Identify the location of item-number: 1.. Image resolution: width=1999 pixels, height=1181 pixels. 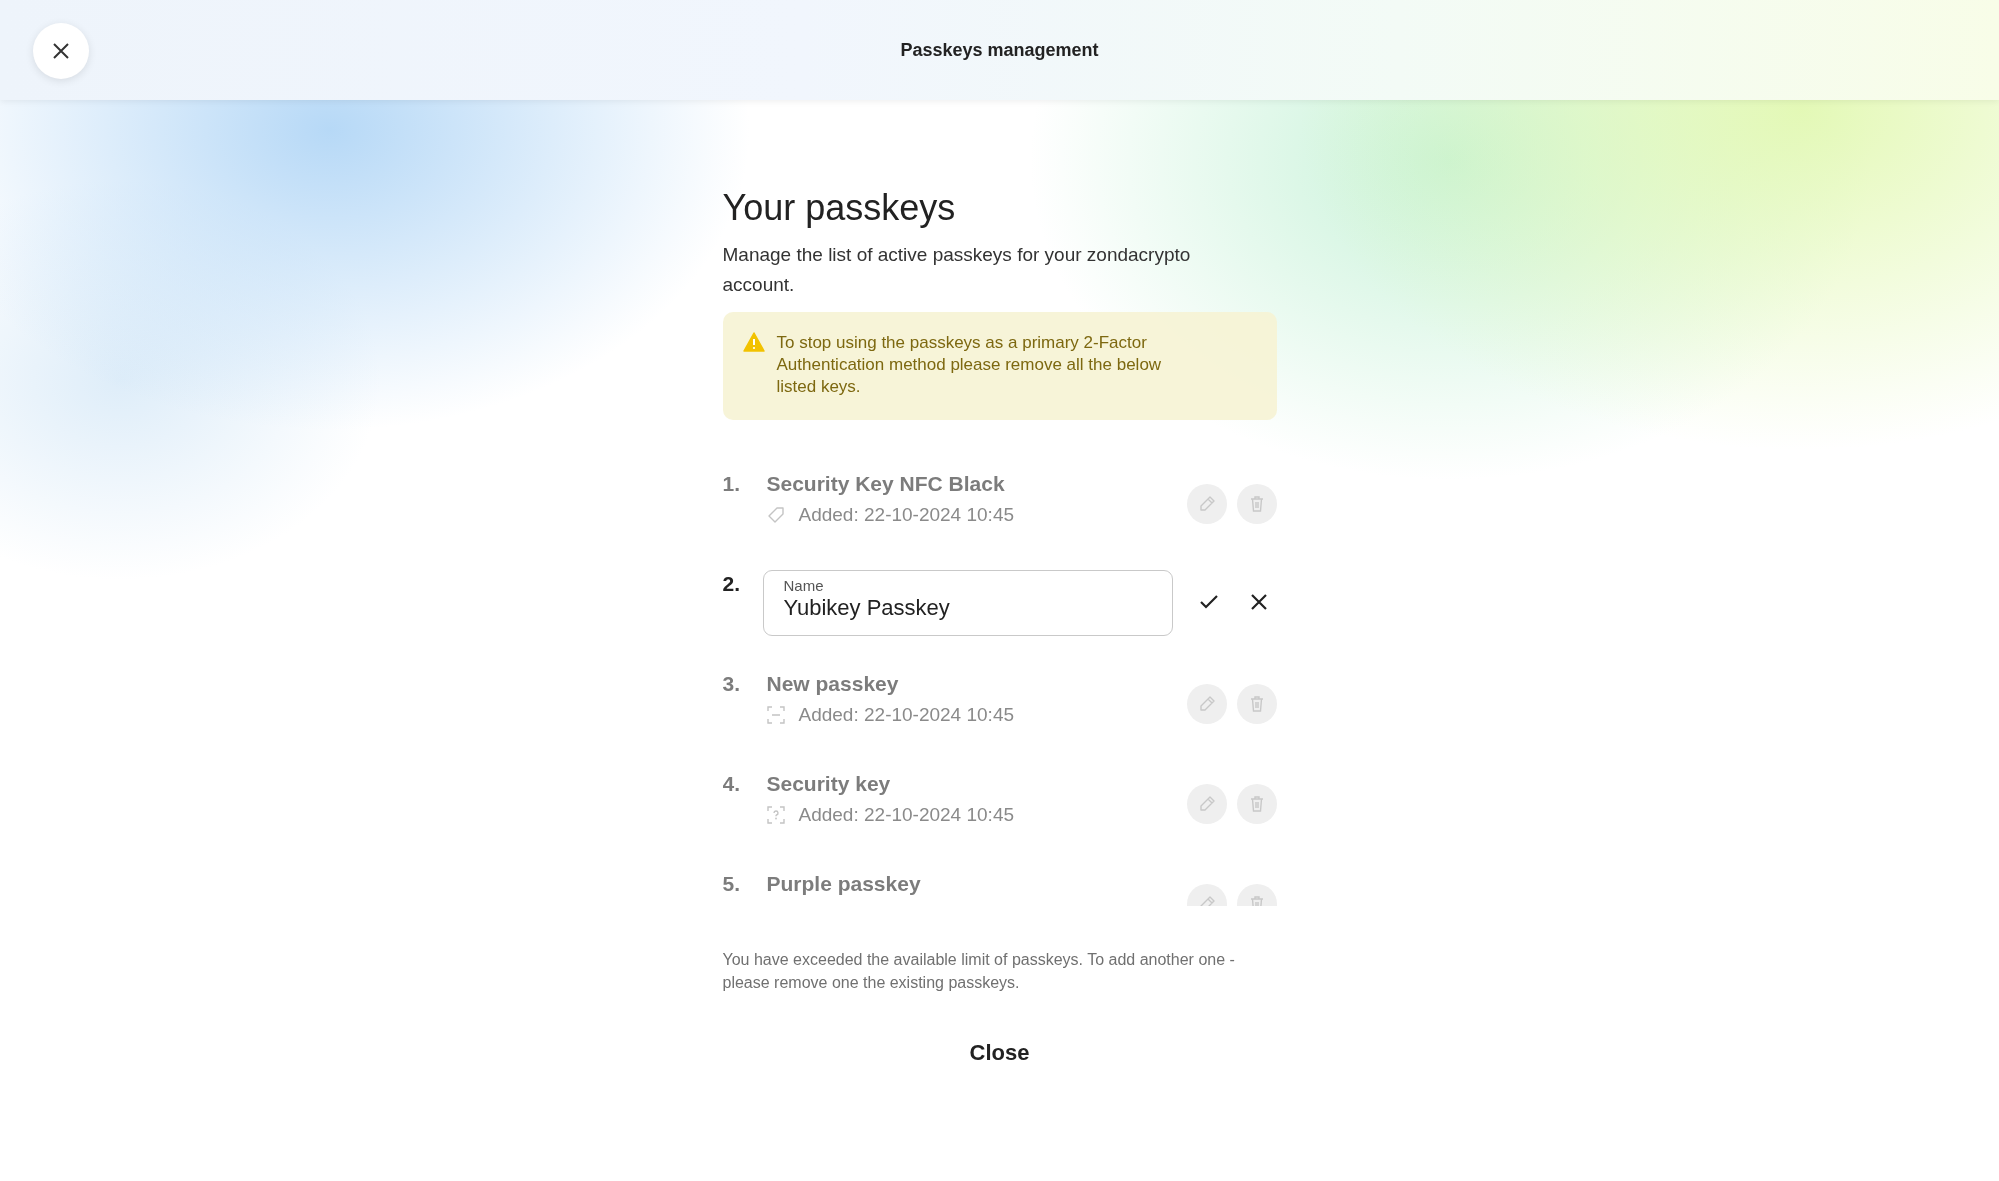
(731, 484).